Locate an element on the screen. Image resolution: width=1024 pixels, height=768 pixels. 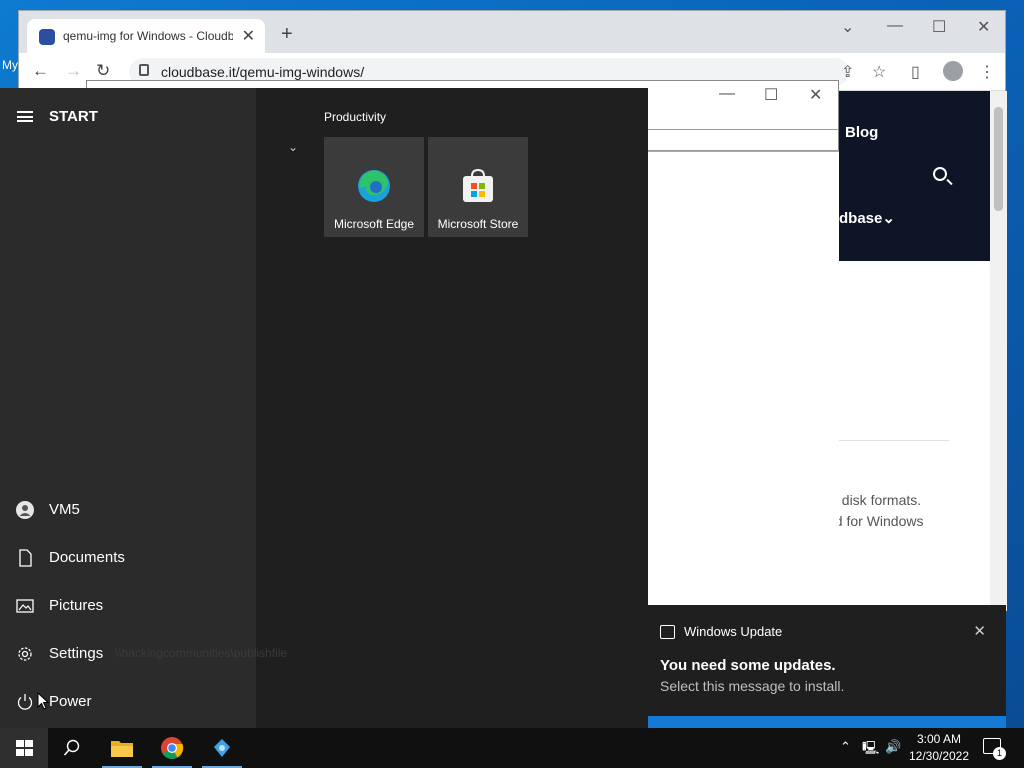
page-text-line: al disk formats. is located at coordinates (874, 500).